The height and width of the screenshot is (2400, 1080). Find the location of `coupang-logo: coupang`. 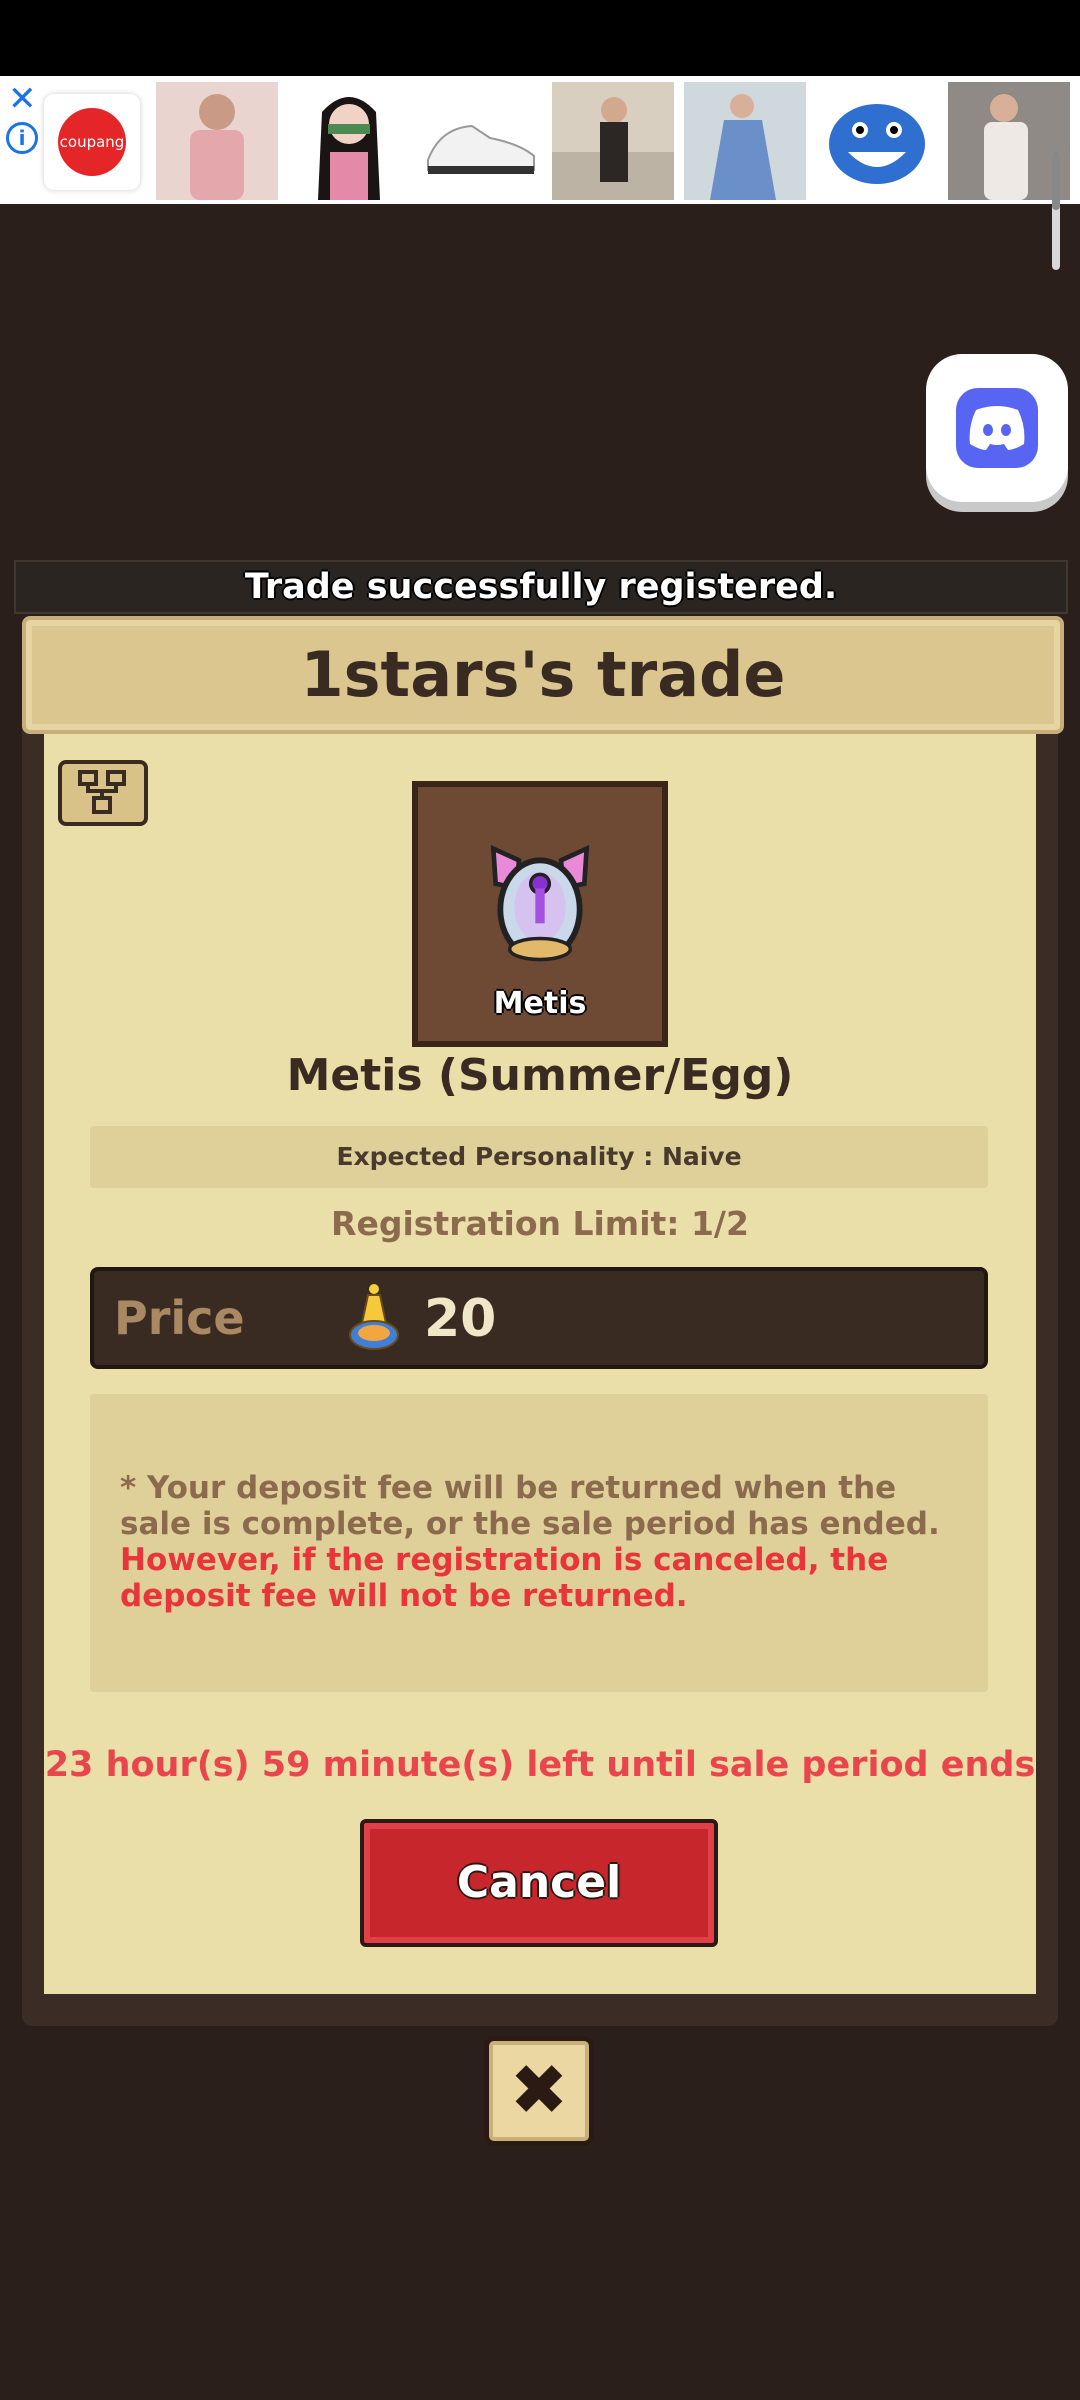

coupang-logo: coupang is located at coordinates (92, 142).